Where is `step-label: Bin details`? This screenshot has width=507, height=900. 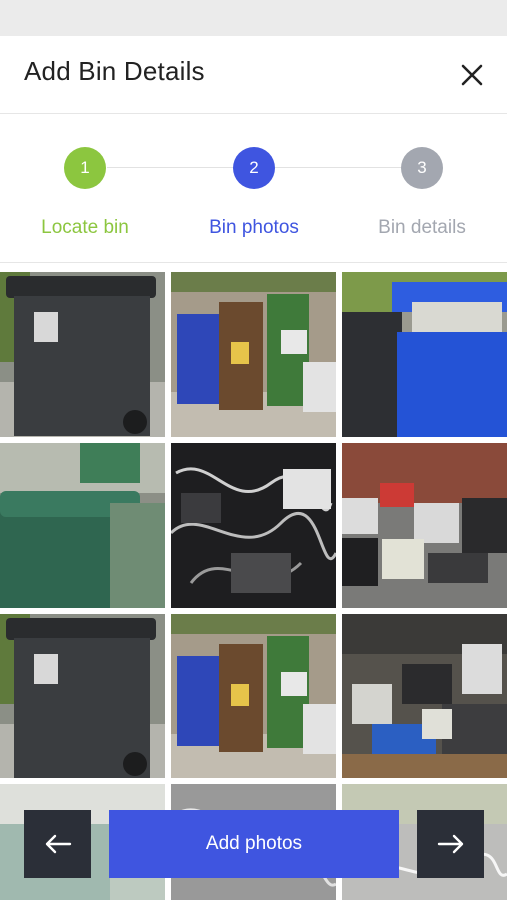
step-label: Bin details is located at coordinates (422, 227).